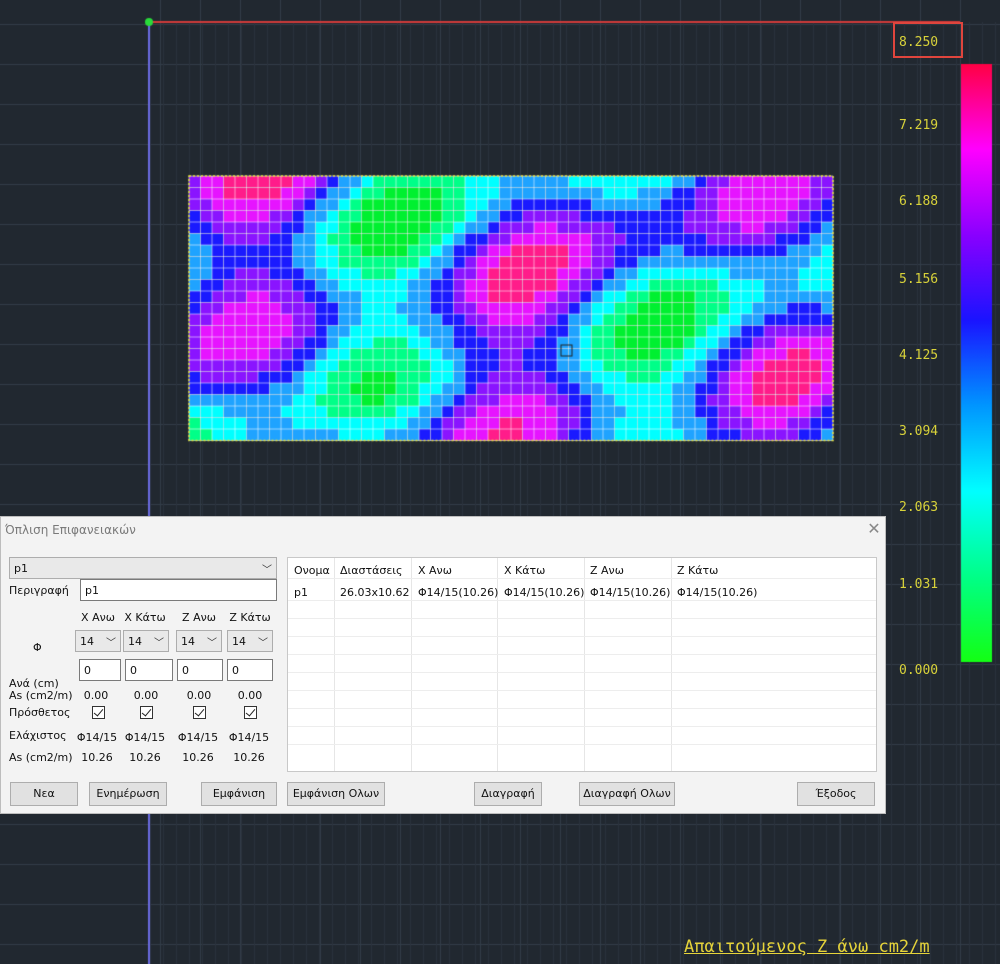  Describe the element at coordinates (301, 592) in the screenshot. I see `table-cell: p1` at that location.